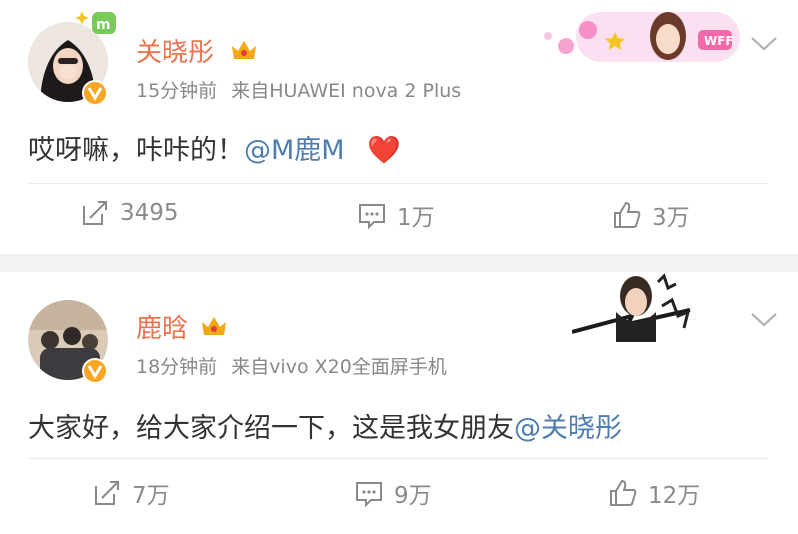 This screenshot has height=534, width=798. Describe the element at coordinates (346, 91) in the screenshot. I see `post-source: 来自HUAWEI nova 2 Plus` at that location.